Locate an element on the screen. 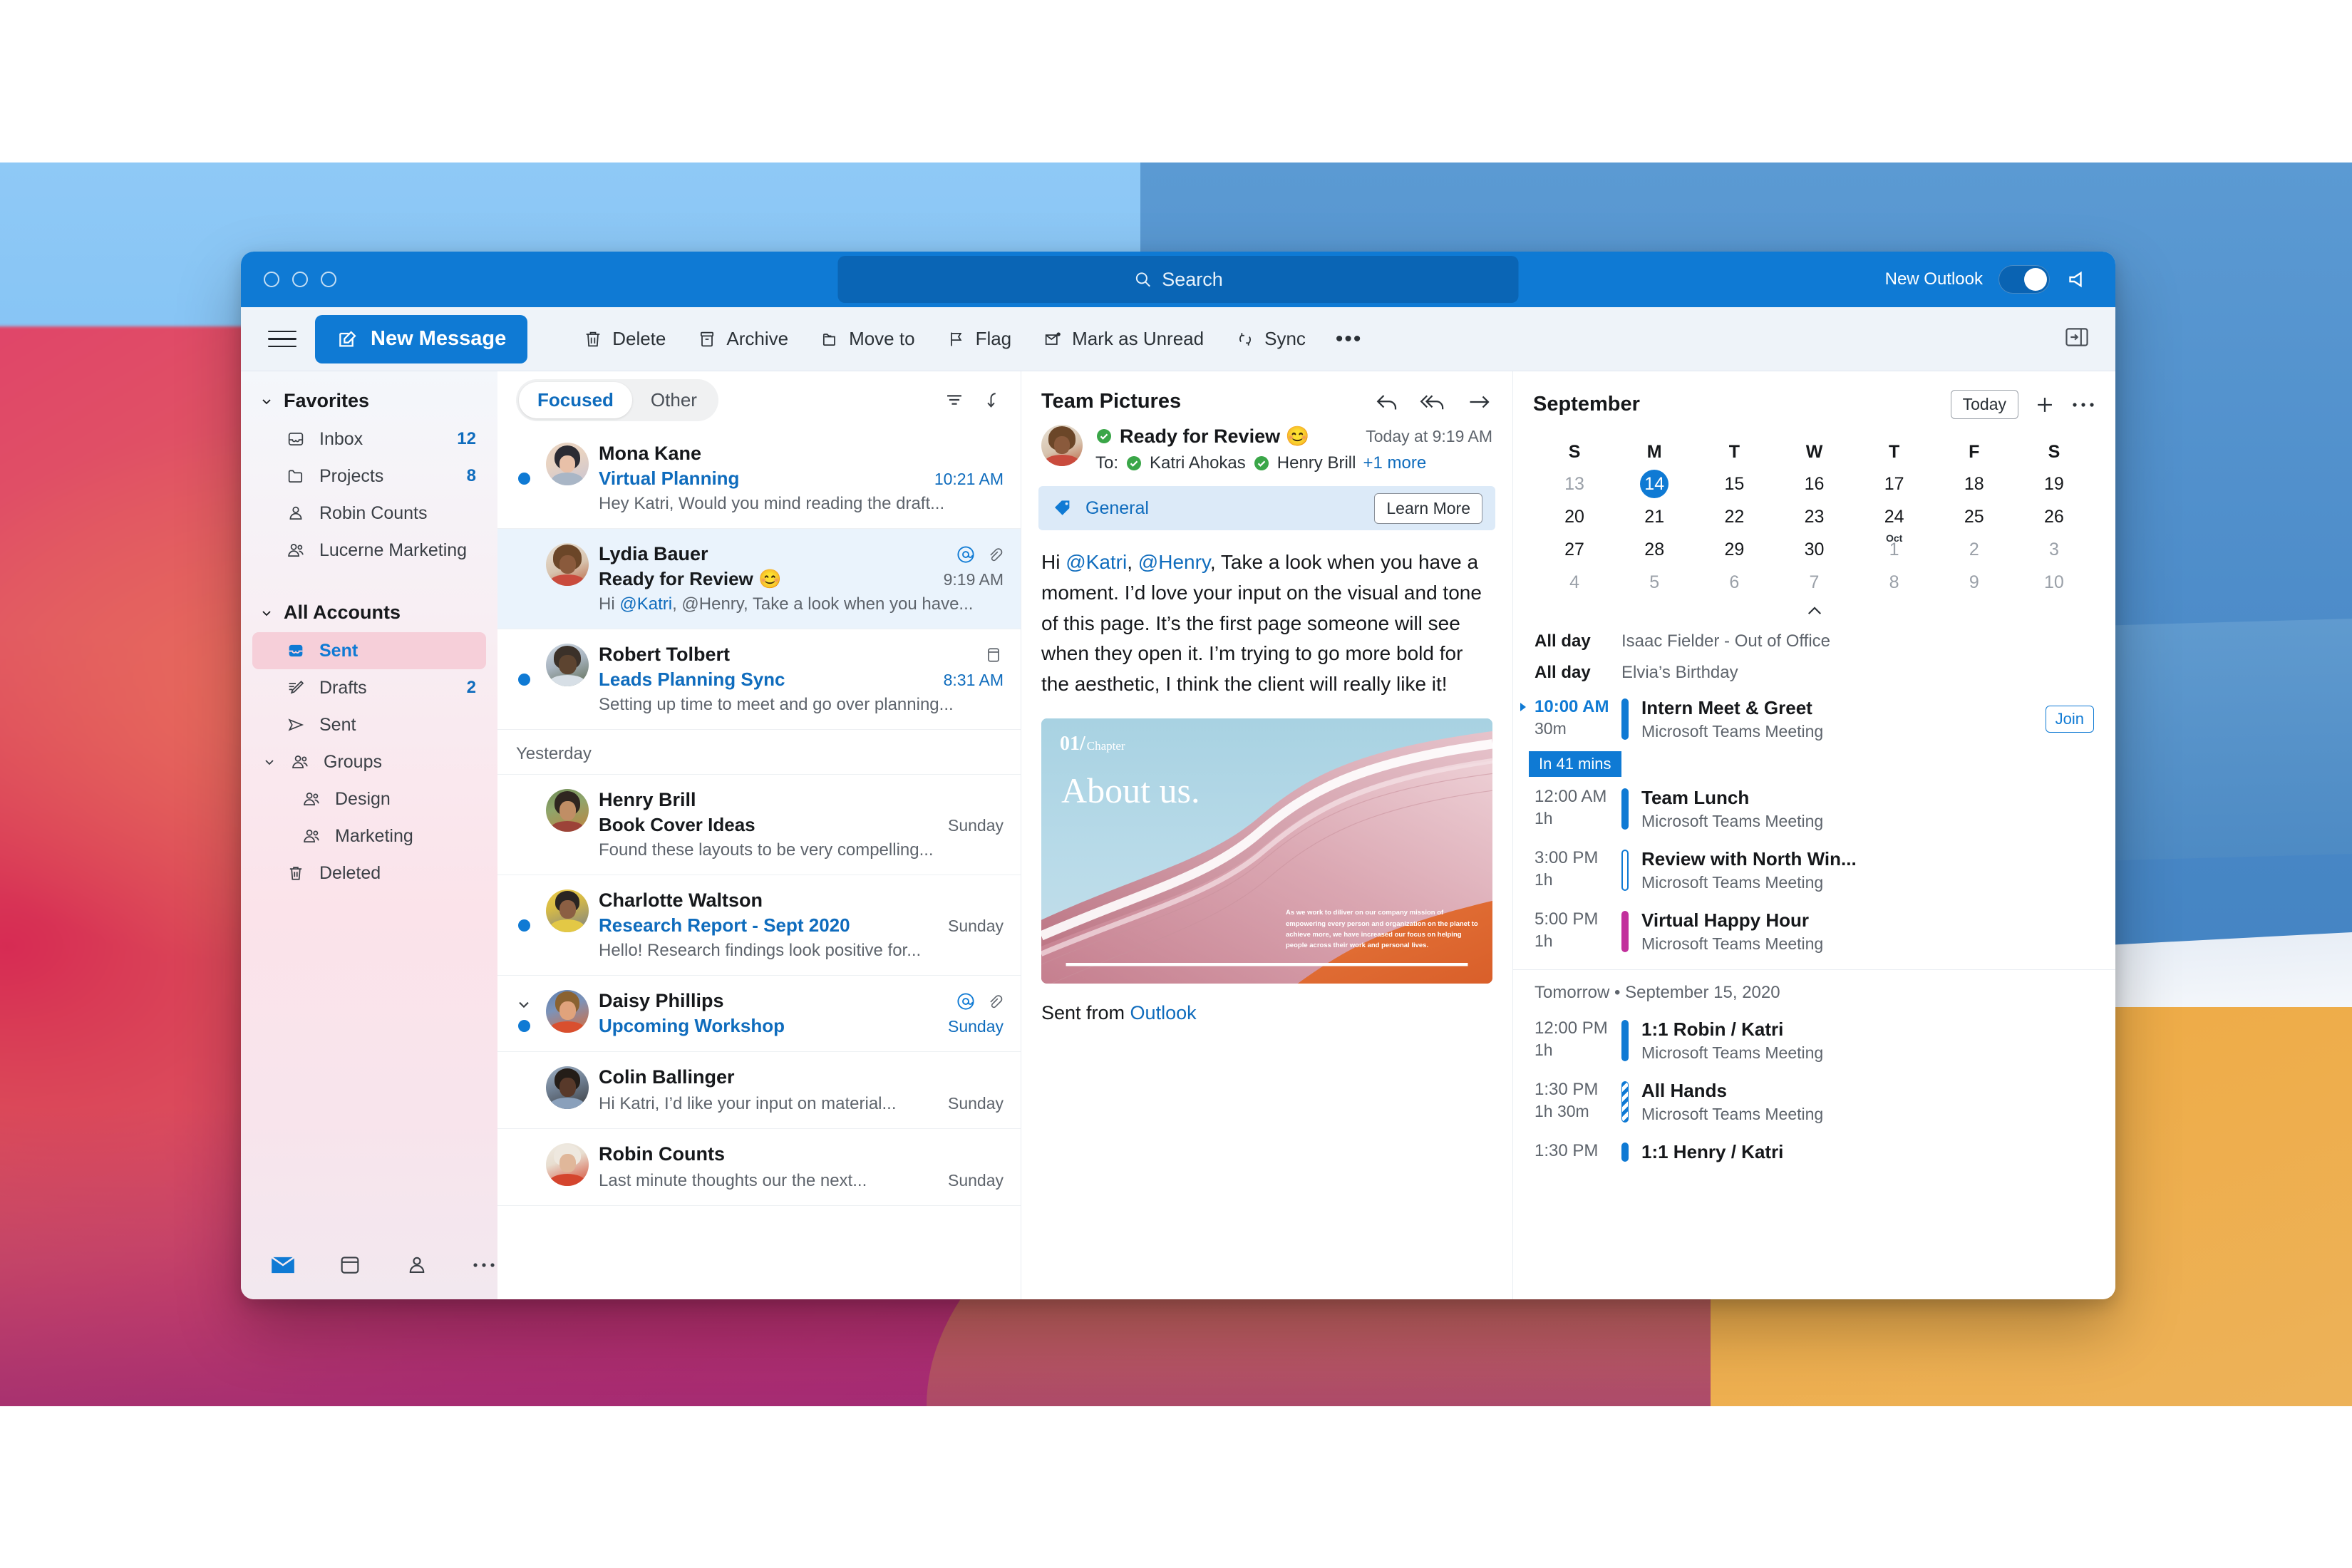 The image size is (2352, 1568). day-cell-today: 14 is located at coordinates (1654, 484).